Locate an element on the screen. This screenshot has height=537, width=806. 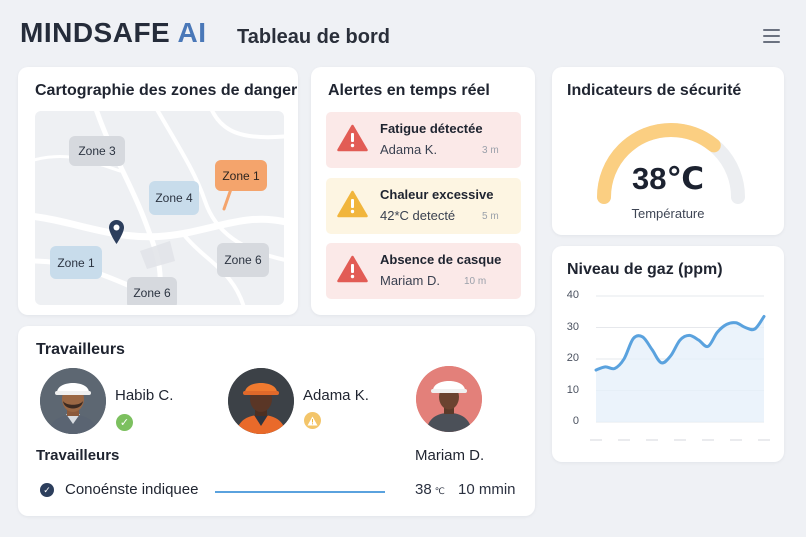
zone-1-hazard-label: Zone 1 is located at coordinates (241, 175).